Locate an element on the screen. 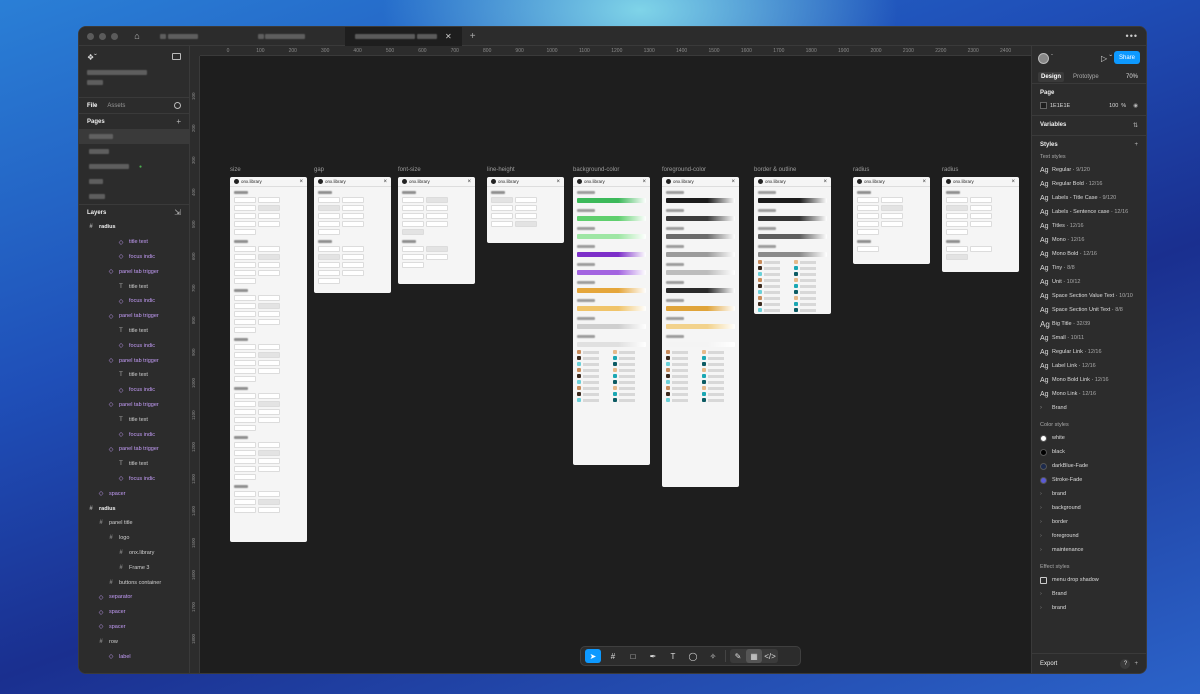 The height and width of the screenshot is (694, 1200). share-button: Share is located at coordinates (1126, 57).